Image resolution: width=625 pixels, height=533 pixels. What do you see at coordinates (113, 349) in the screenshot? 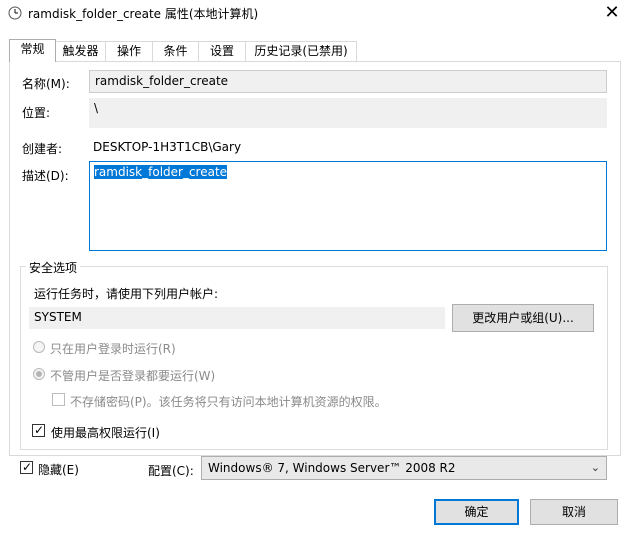
I see `radio-logged-on-only-label: 只在用户登录时运行(R)` at bounding box center [113, 349].